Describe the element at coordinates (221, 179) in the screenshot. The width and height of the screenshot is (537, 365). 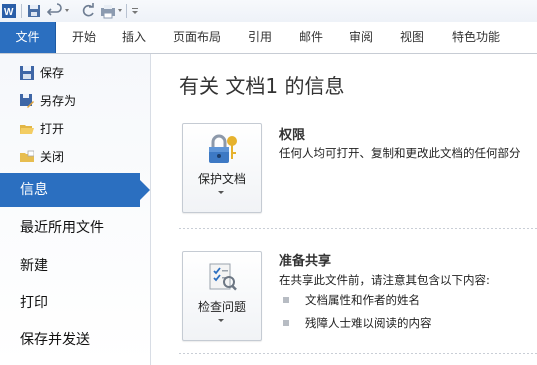
I see `button-label: 保护文档` at that location.